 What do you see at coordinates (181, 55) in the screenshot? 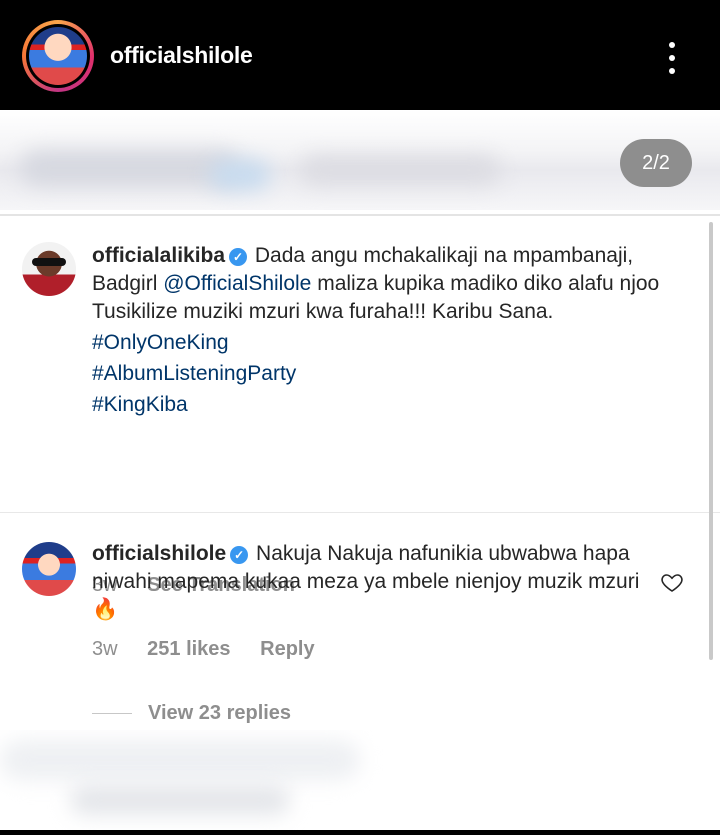
I see `header-username: officialshilole` at bounding box center [181, 55].